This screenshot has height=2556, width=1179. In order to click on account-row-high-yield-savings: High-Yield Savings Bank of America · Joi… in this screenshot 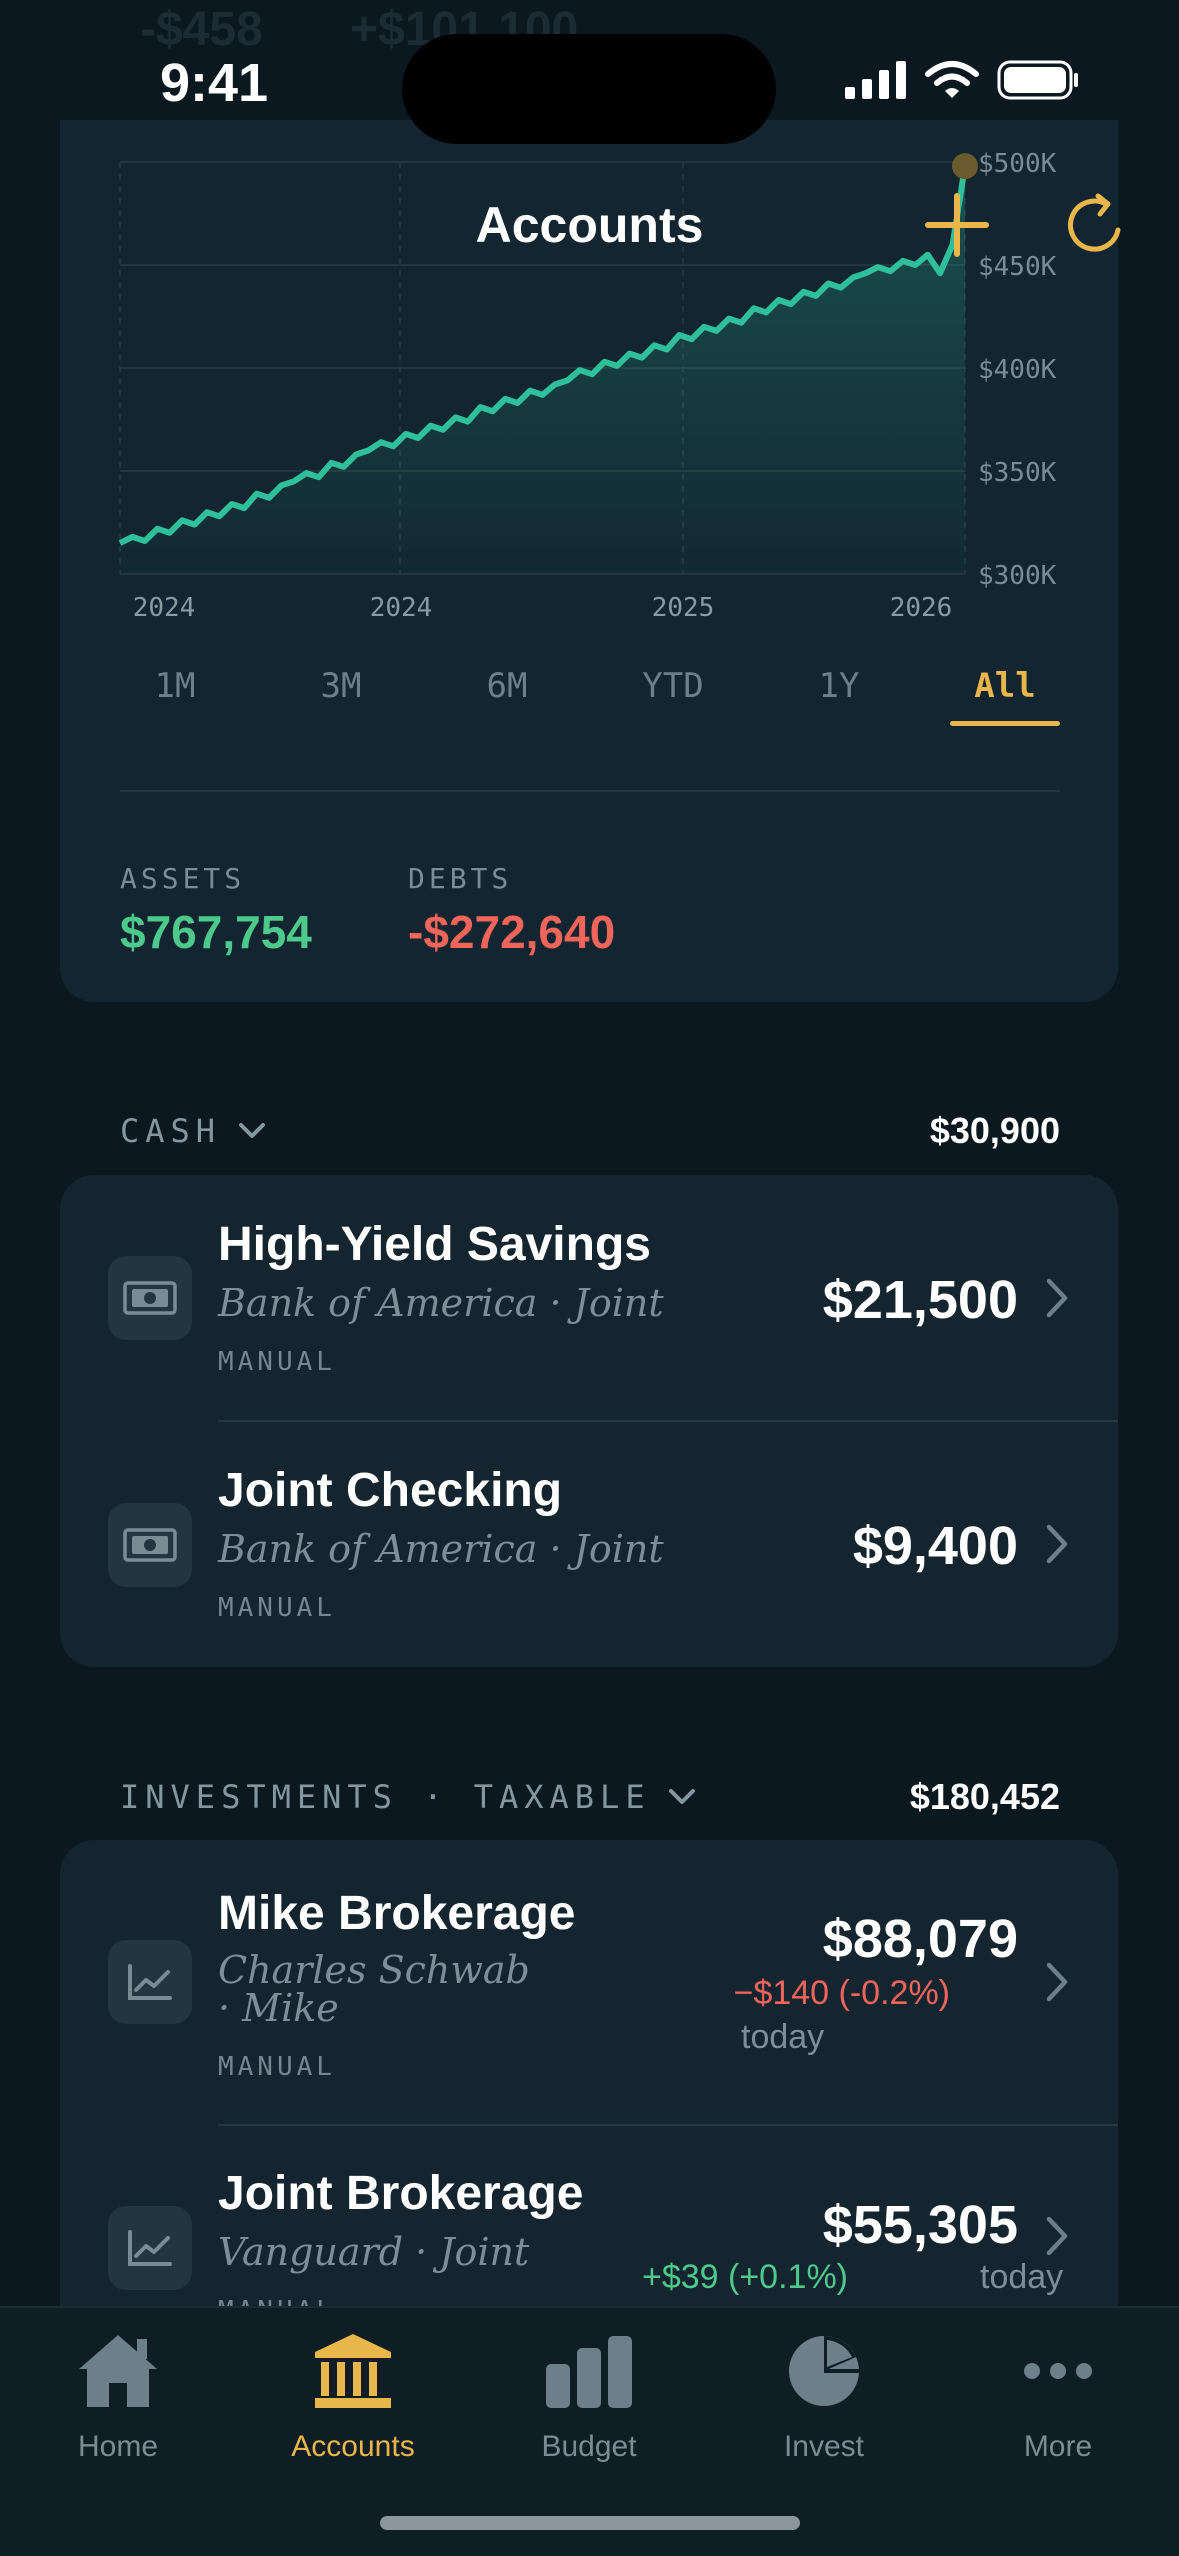, I will do `click(589, 1298)`.